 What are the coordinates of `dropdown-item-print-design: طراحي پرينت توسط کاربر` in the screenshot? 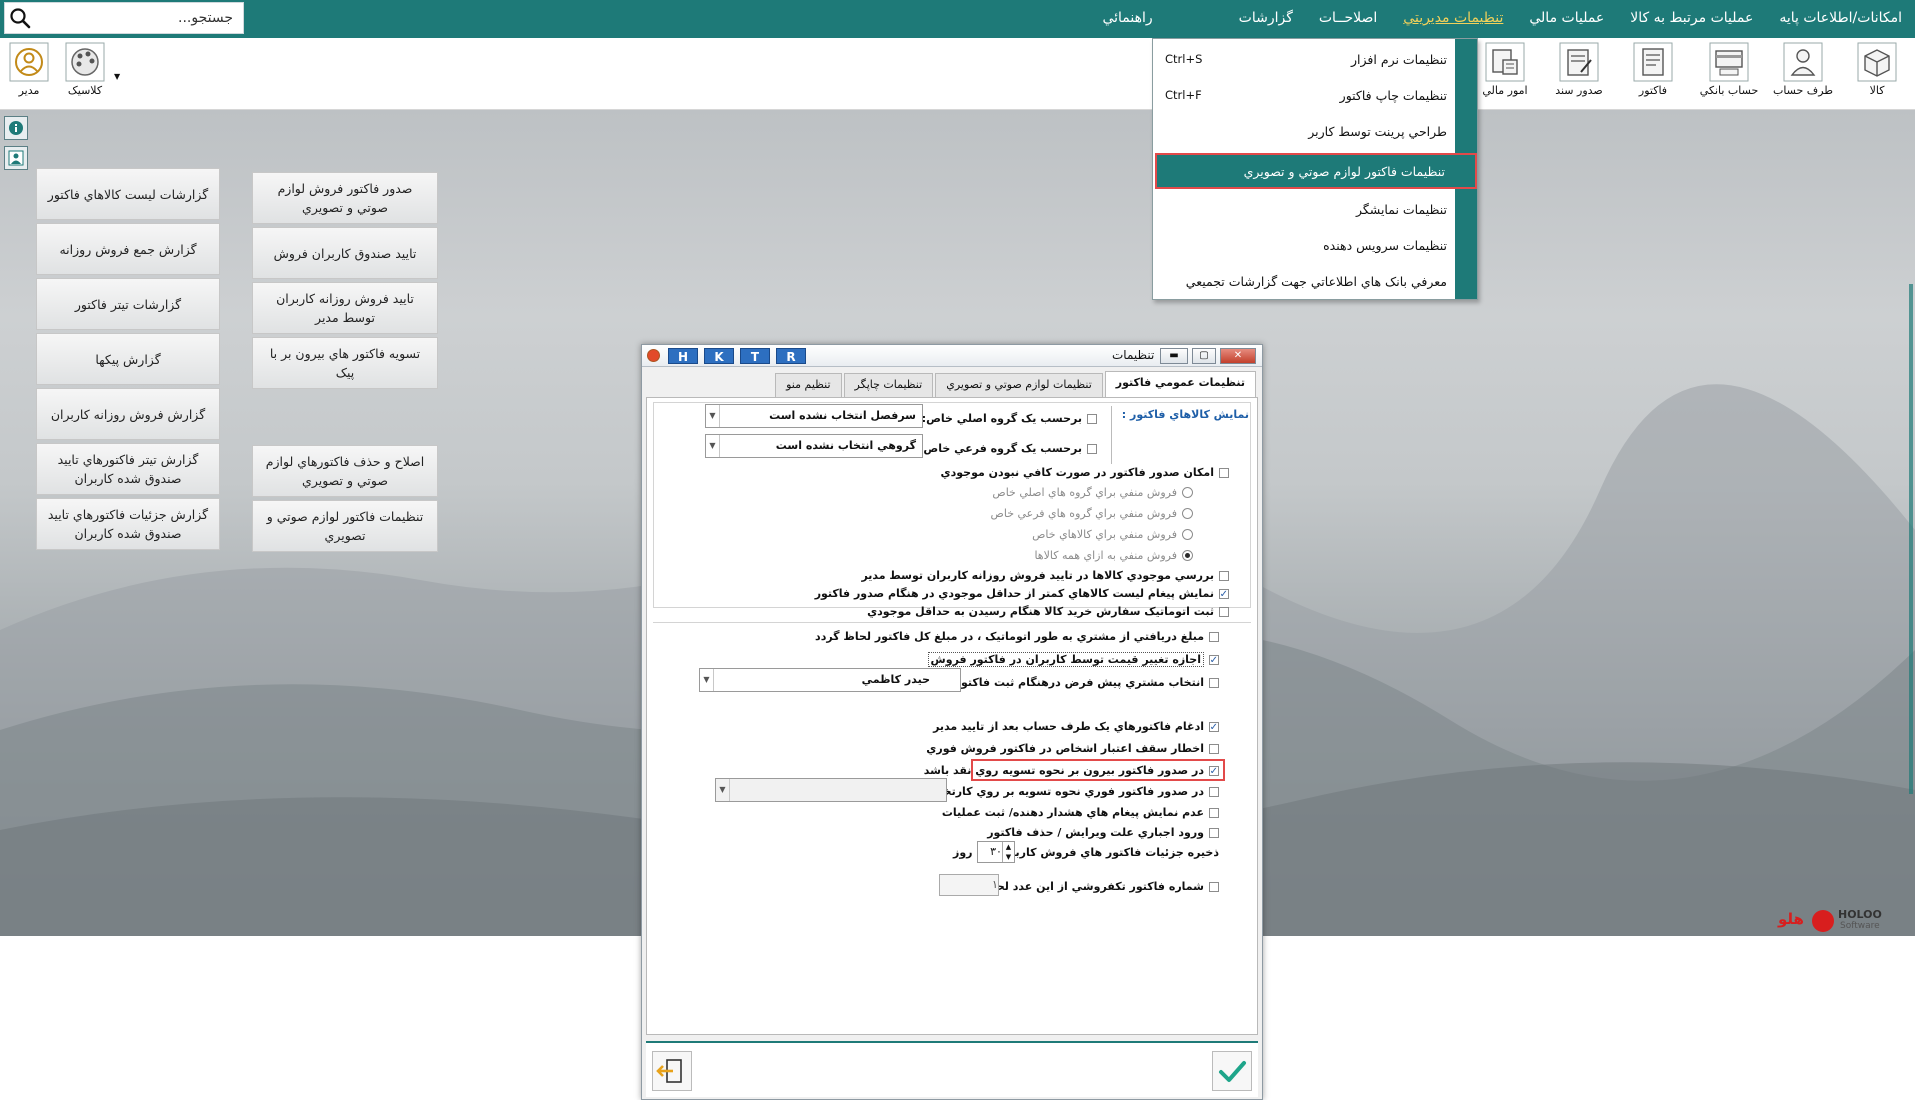 It's located at (1305, 131).